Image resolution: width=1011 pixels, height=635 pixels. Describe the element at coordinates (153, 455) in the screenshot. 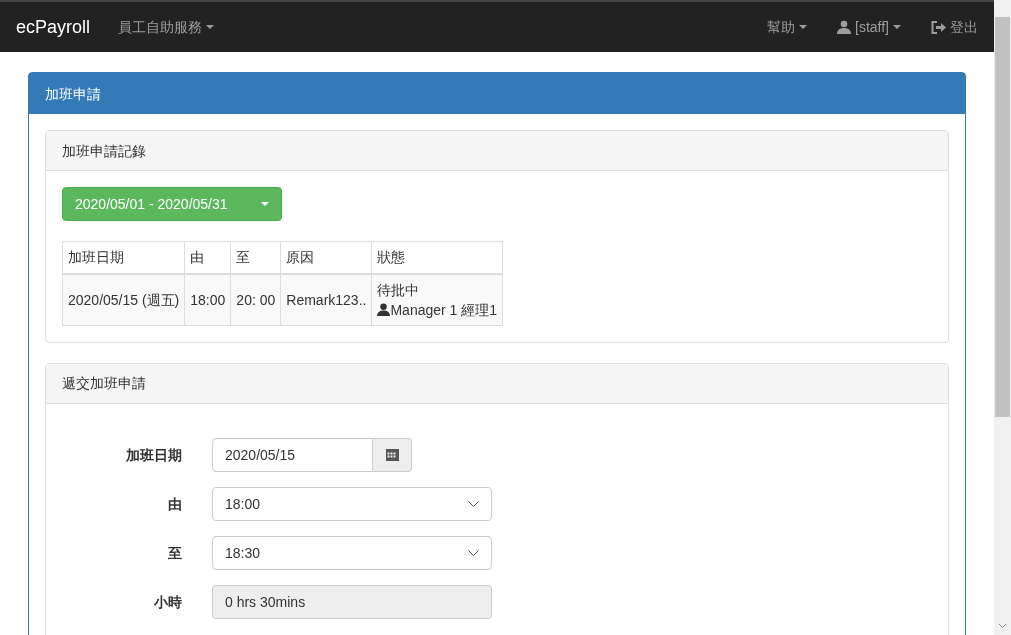

I see `field-label: 加班日期` at that location.